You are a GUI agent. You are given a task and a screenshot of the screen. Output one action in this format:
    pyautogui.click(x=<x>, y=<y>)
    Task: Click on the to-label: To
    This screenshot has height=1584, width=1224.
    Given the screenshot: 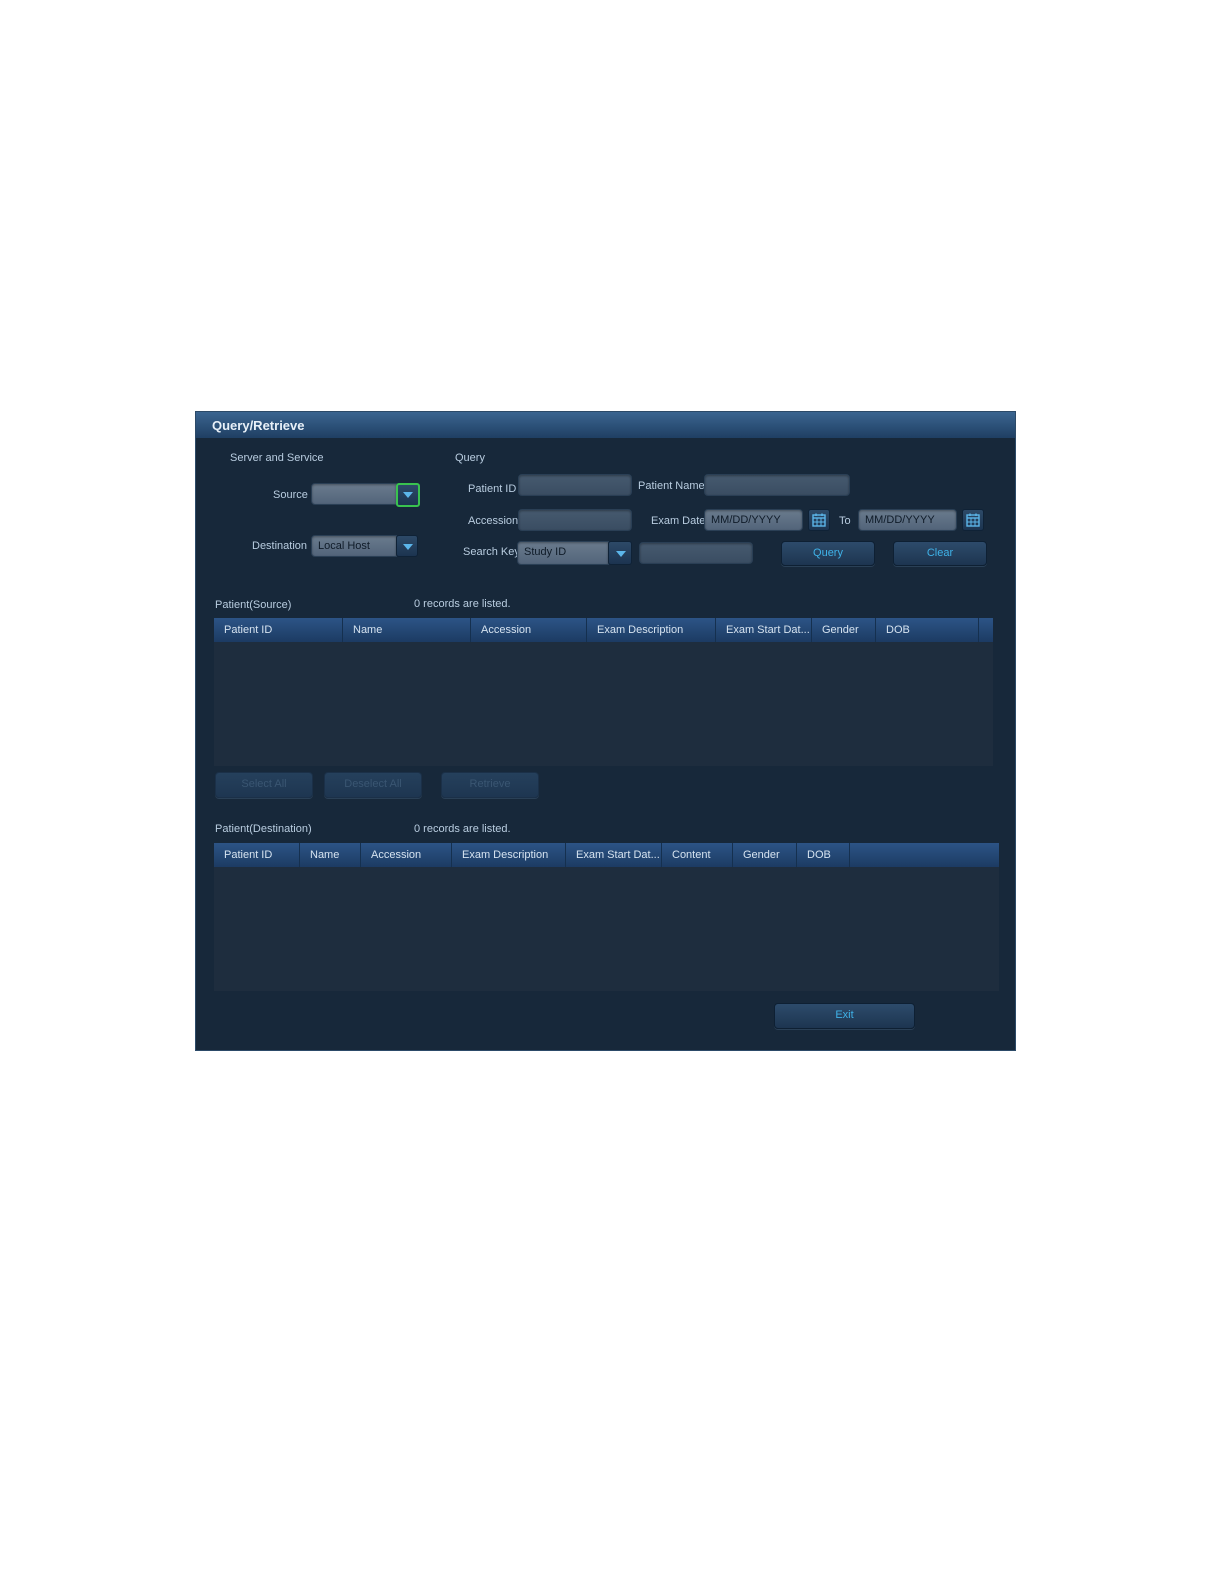 What is the action you would take?
    pyautogui.click(x=845, y=521)
    